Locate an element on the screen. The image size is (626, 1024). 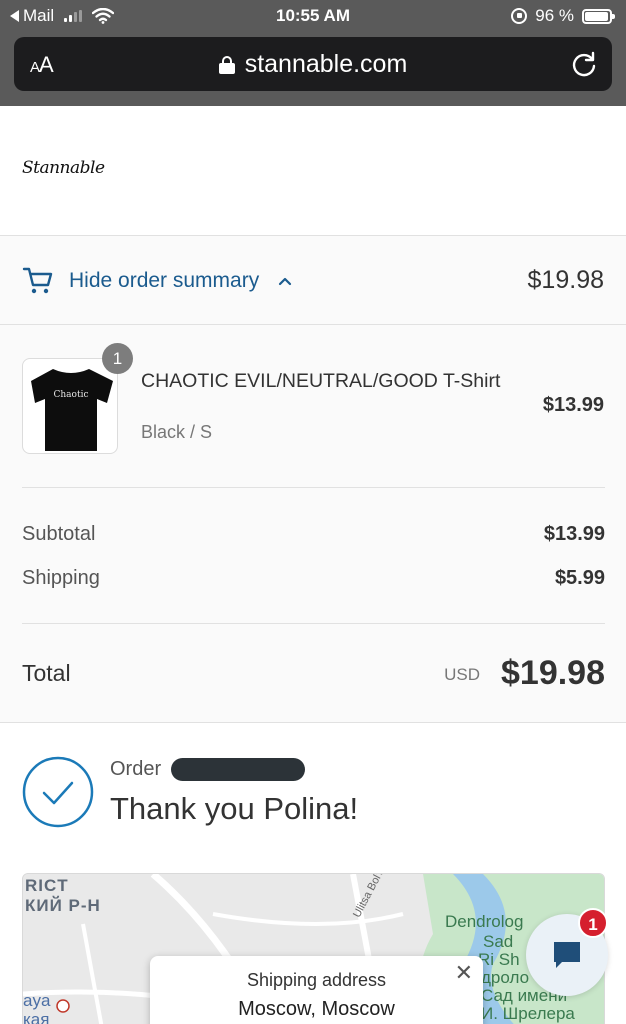
map-label: кая is located at coordinates (36, 1017).